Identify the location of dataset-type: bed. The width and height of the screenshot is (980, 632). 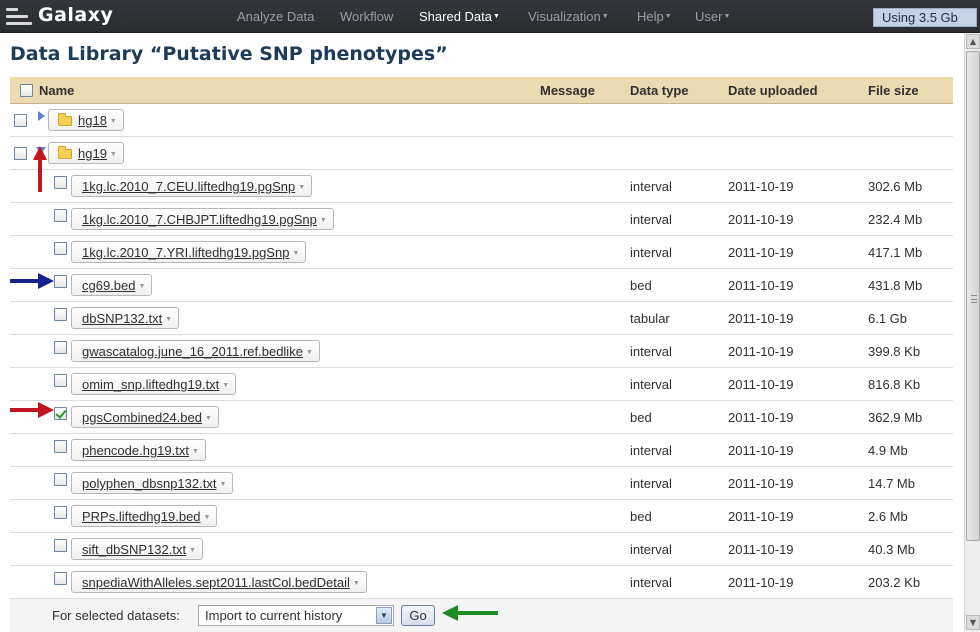
(641, 417).